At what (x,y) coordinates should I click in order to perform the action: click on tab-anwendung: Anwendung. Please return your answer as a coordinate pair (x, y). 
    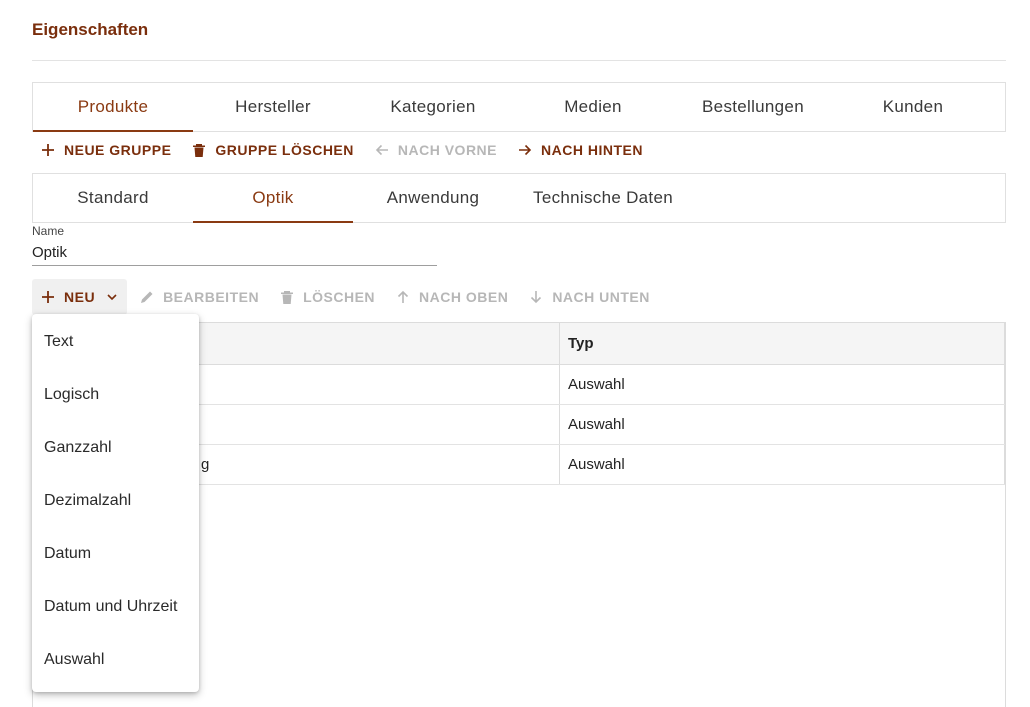
    Looking at the image, I should click on (433, 198).